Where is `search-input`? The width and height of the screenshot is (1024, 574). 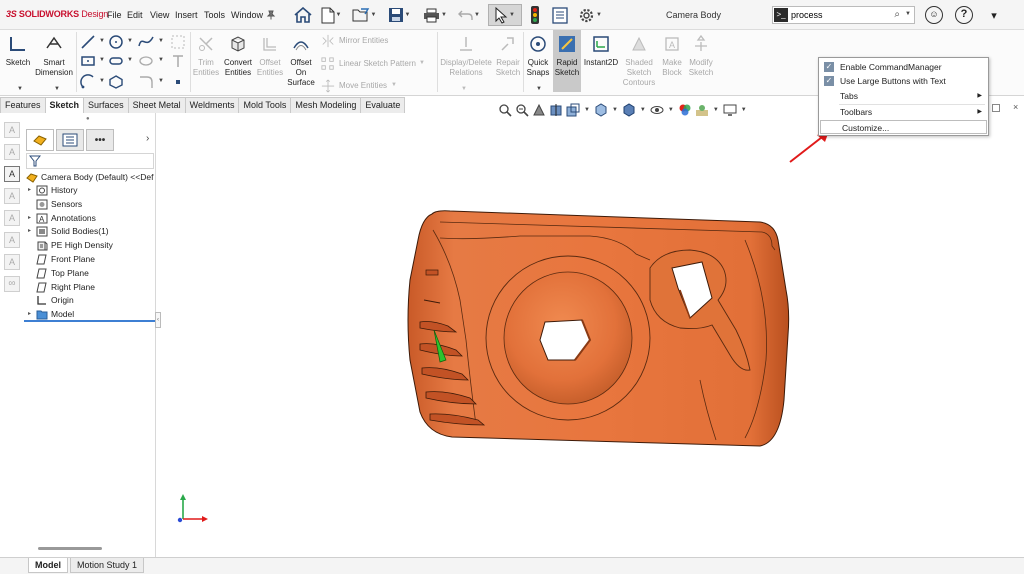
search-input is located at coordinates (838, 15).